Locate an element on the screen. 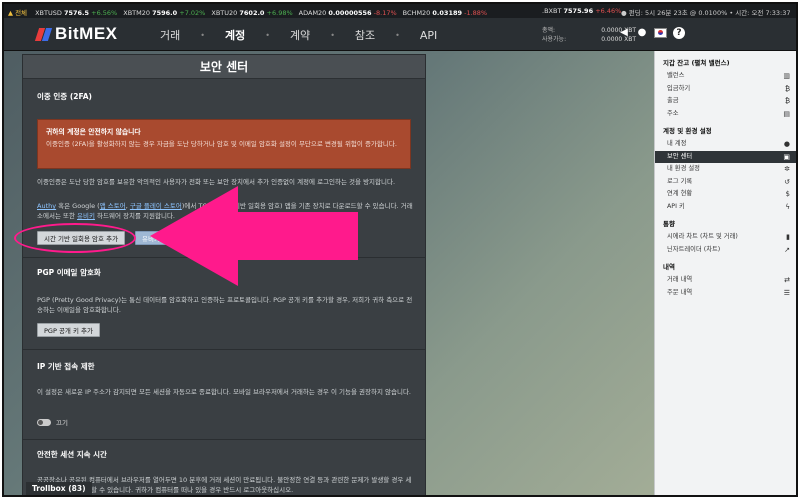 This screenshot has width=800, height=499. index-symbol: .BXBT is located at coordinates (552, 11).